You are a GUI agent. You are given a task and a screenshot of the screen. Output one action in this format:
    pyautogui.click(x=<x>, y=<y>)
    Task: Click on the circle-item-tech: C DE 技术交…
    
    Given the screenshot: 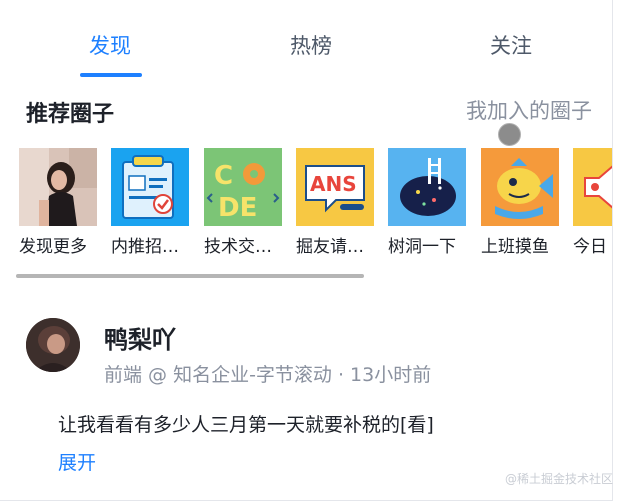 What is the action you would take?
    pyautogui.click(x=243, y=202)
    